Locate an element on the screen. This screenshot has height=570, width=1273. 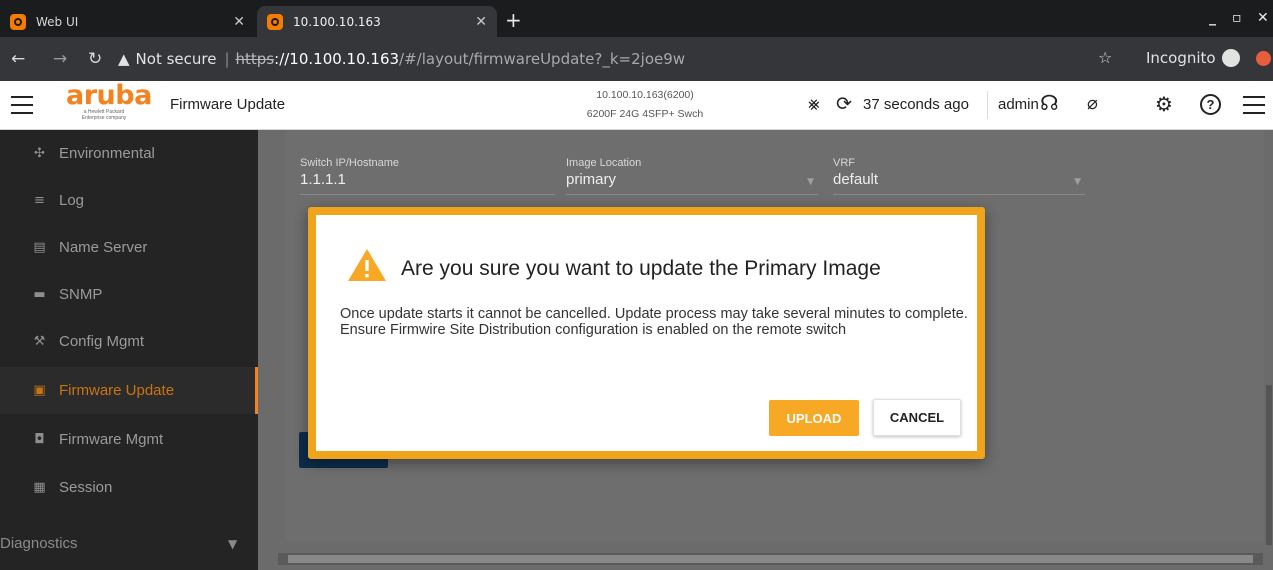
restore-icon: ▫ is located at coordinates (1237, 18).